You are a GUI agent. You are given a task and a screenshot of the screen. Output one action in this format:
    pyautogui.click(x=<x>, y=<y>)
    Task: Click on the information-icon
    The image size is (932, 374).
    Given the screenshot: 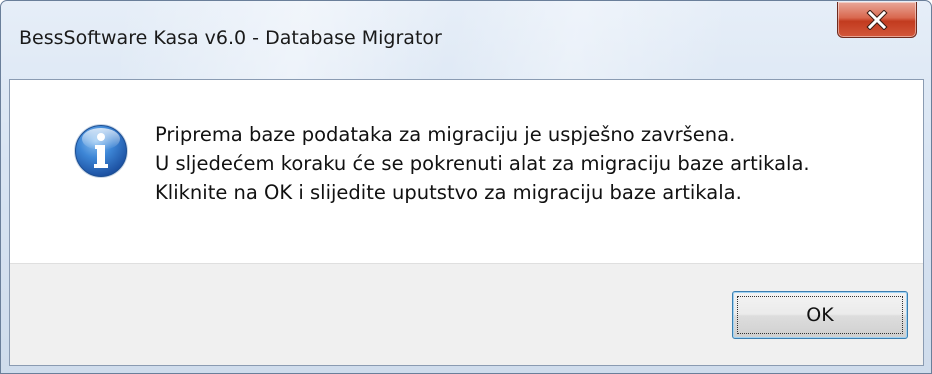 What is the action you would take?
    pyautogui.click(x=101, y=151)
    